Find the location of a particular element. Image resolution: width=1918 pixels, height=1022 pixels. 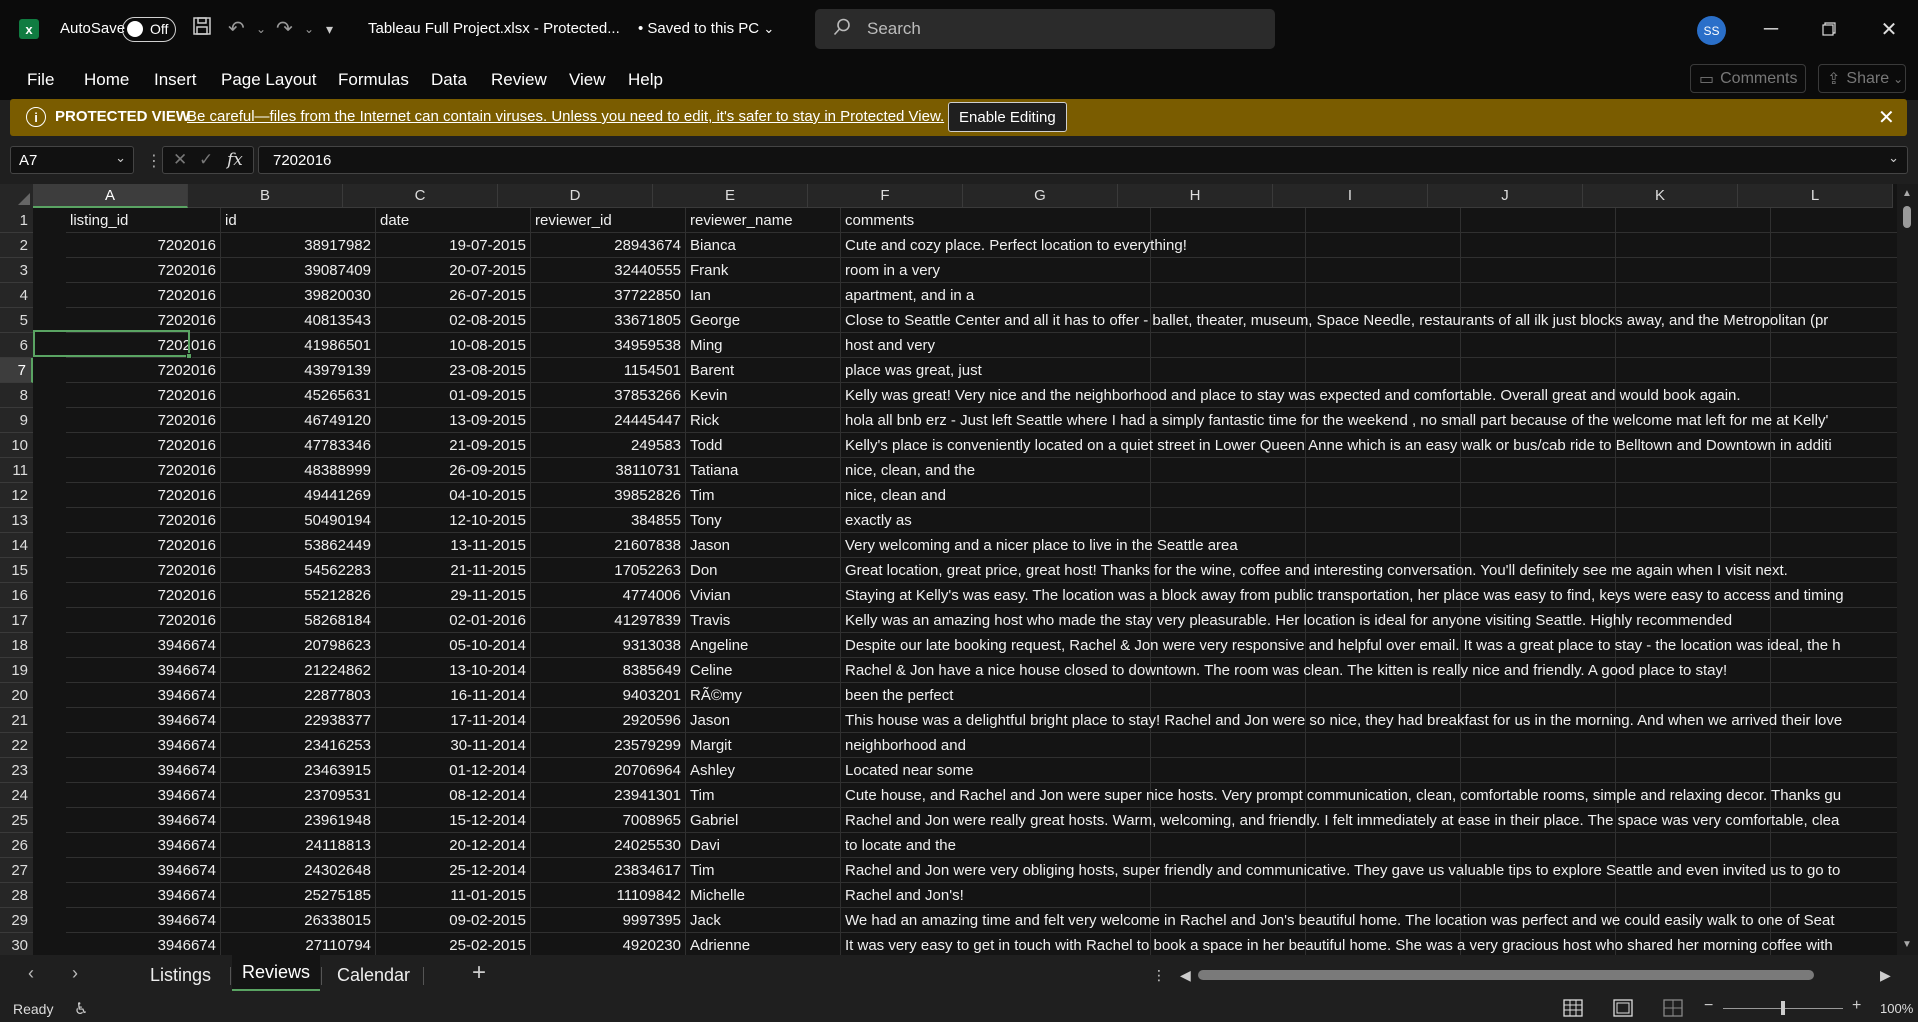

tab-file: File is located at coordinates (40, 80).